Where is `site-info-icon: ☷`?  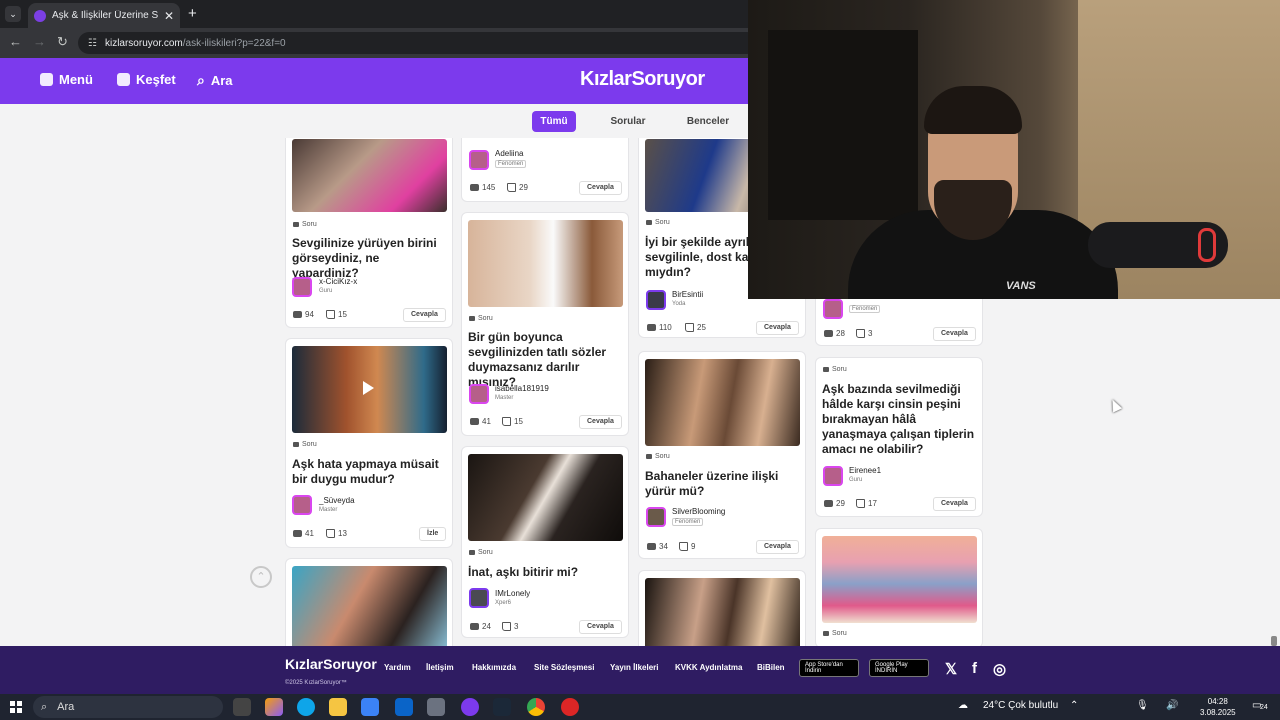 site-info-icon: ☷ is located at coordinates (92, 43).